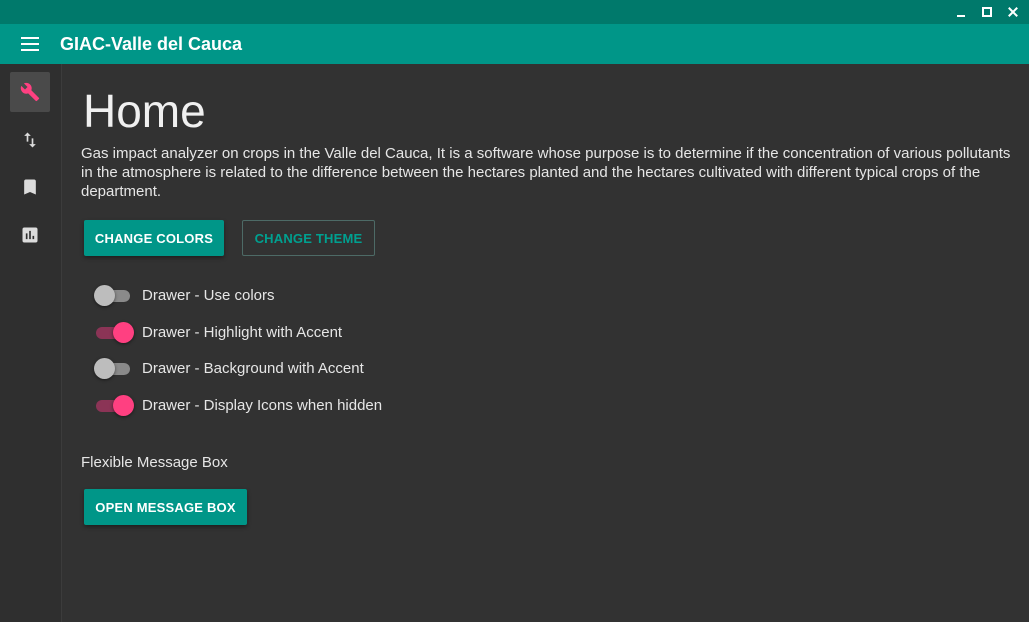 This screenshot has height=622, width=1029. I want to click on window-controls, so click(987, 12).